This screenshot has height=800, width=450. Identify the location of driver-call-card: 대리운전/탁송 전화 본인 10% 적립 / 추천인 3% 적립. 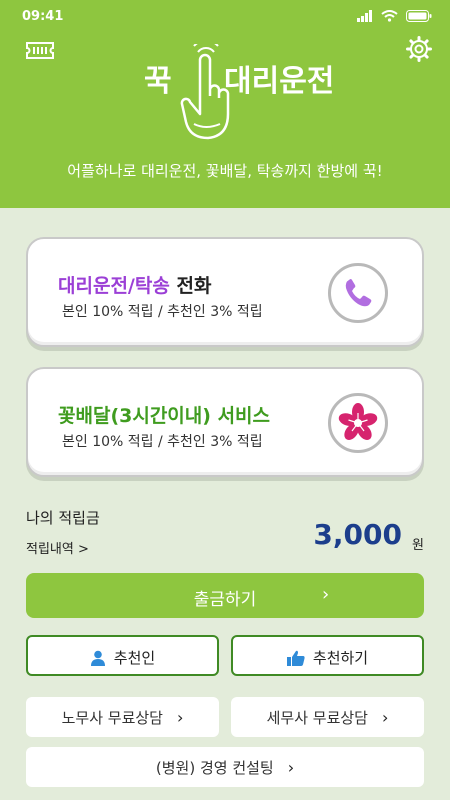
(225, 292).